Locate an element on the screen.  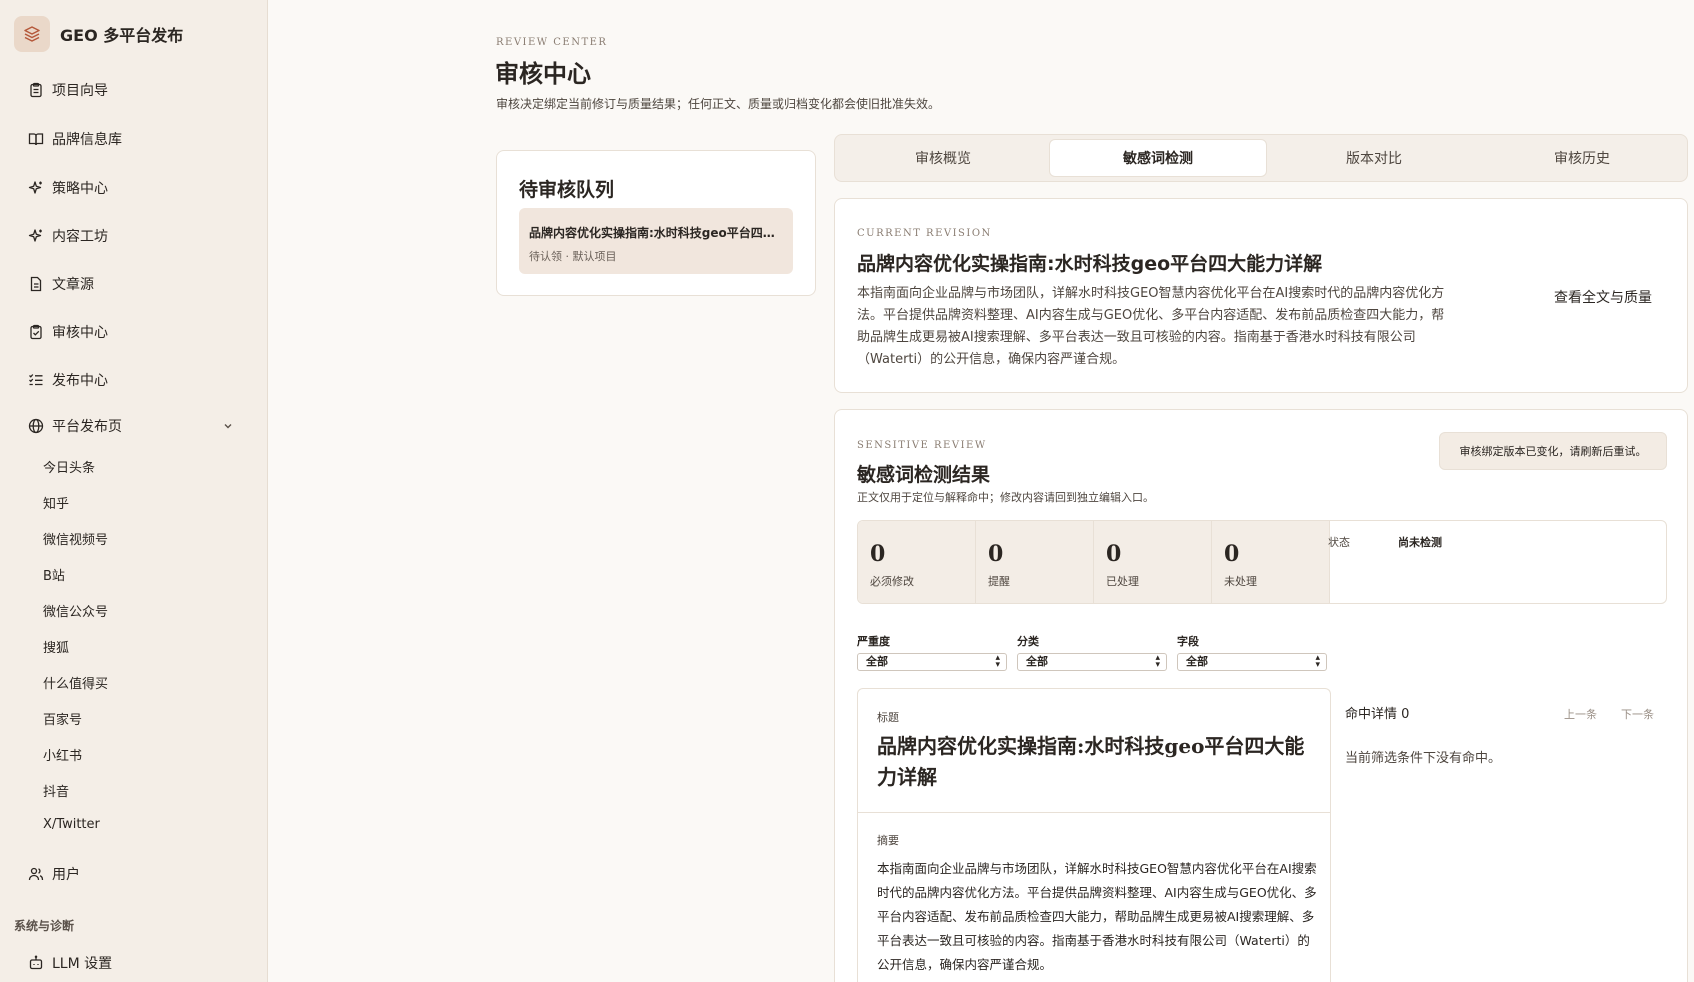
preview-summary-label: 摘要 is located at coordinates (888, 840).